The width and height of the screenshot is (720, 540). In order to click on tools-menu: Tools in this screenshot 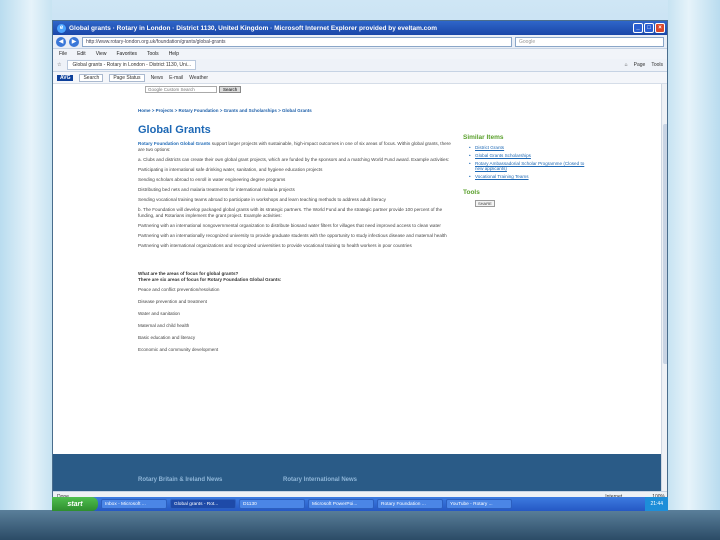, I will do `click(657, 65)`.